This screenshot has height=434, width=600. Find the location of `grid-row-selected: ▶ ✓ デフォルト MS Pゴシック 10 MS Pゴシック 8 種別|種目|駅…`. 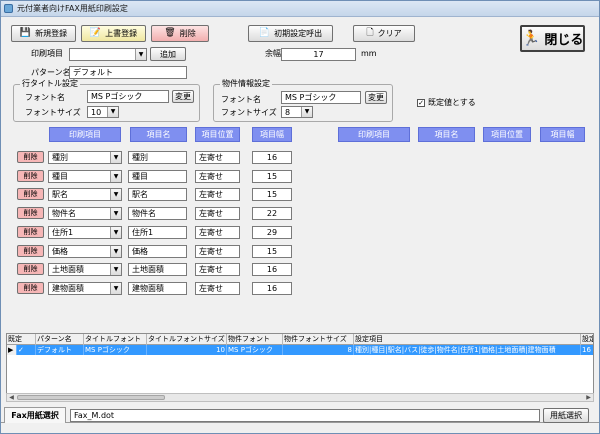

grid-row-selected: ▶ ✓ デフォルト MS Pゴシック 10 MS Pゴシック 8 種別|種目|駅… is located at coordinates (300, 350).